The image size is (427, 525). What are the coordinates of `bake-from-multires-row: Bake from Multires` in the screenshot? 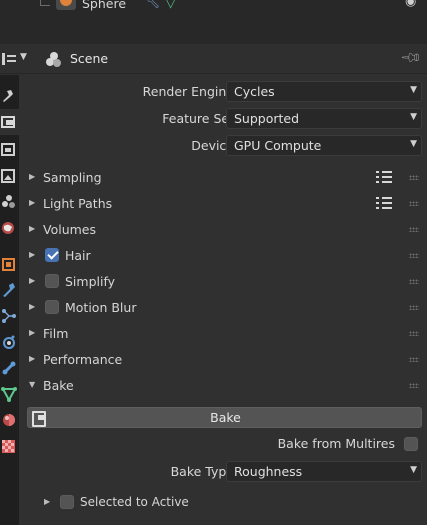 It's located at (223, 444).